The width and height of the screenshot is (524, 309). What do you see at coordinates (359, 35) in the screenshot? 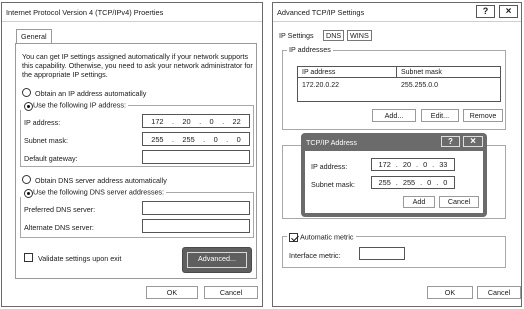
I see `tab-wins: WINS` at bounding box center [359, 35].